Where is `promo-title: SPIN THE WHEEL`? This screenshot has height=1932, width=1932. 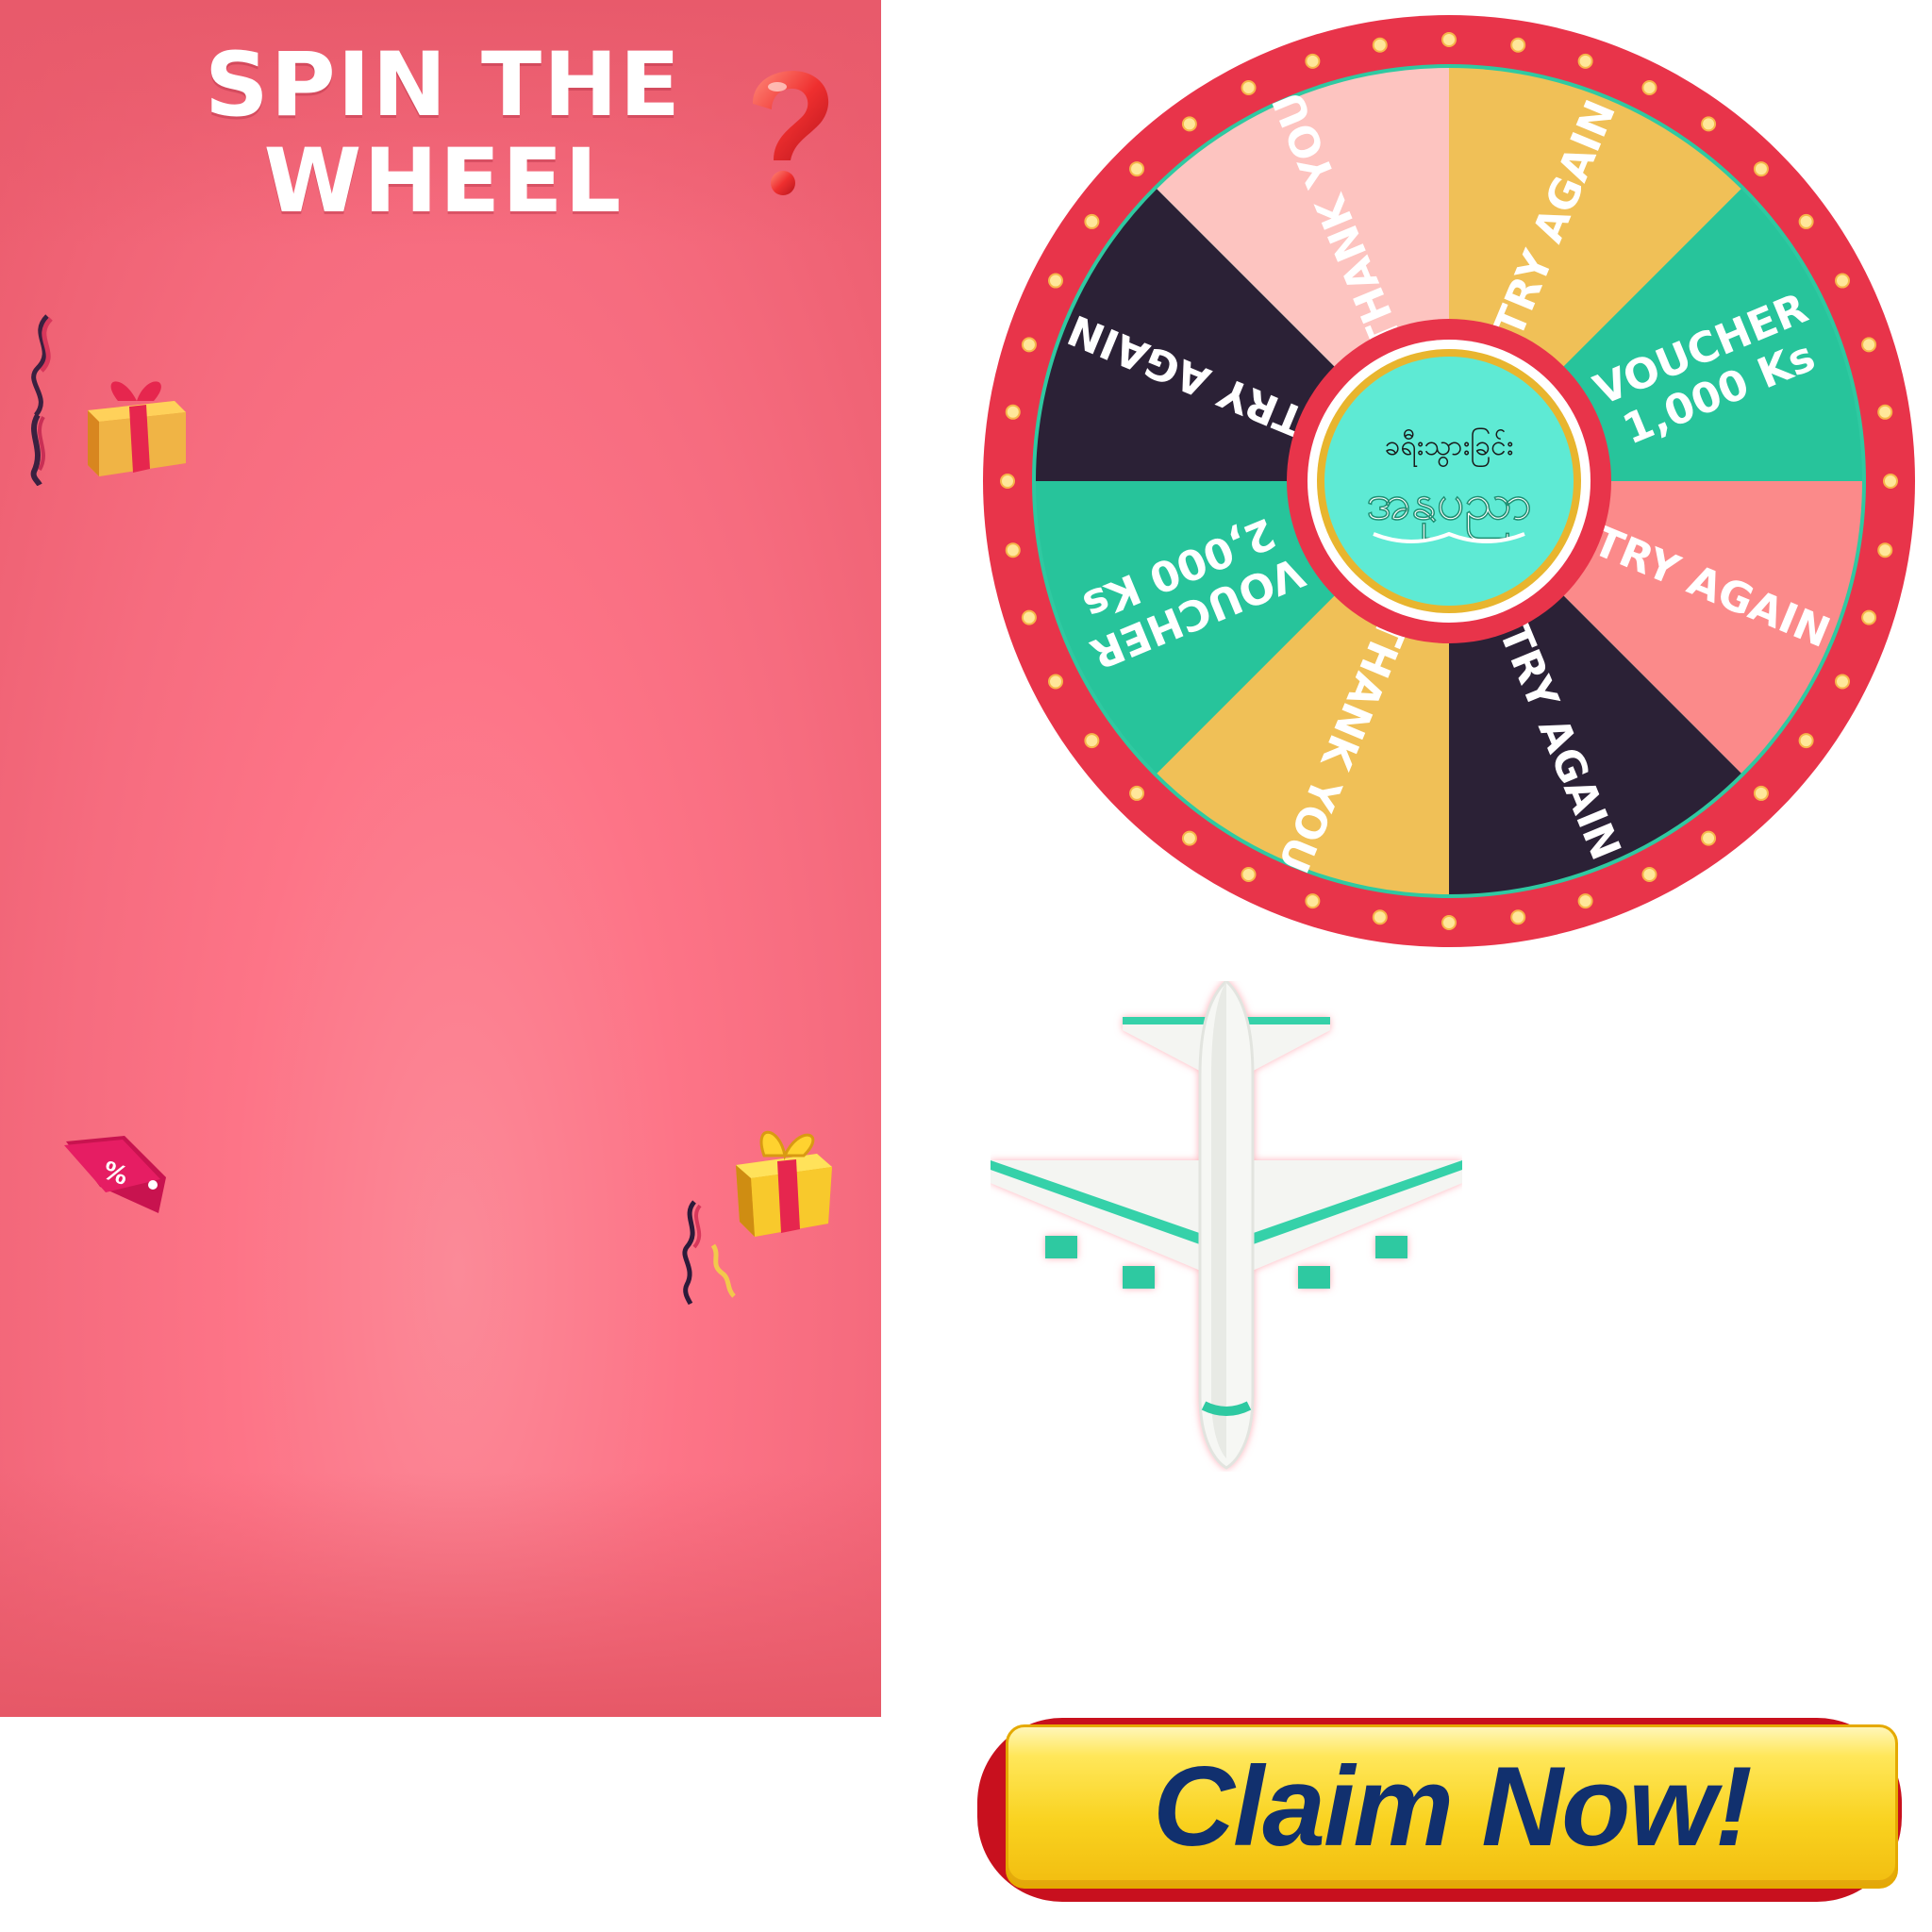 promo-title: SPIN THE WHEEL is located at coordinates (443, 134).